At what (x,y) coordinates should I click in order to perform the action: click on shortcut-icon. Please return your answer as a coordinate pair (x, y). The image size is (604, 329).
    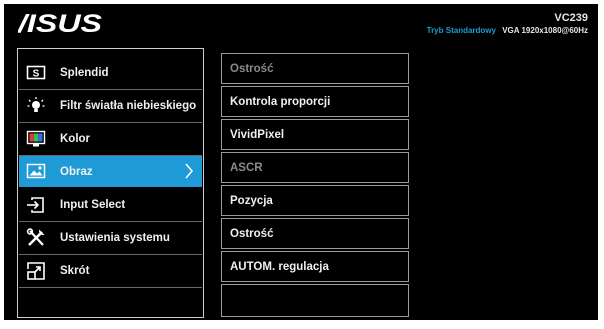
    Looking at the image, I should click on (36, 271).